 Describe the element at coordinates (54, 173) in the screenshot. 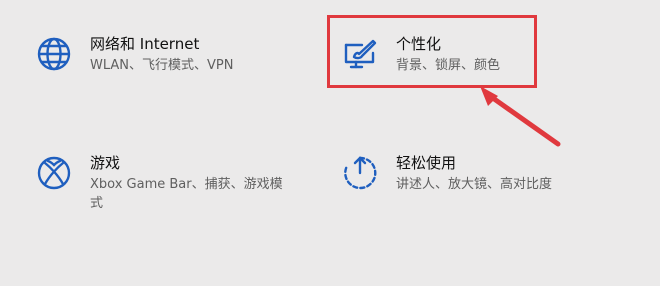

I see `xbox-icon` at that location.